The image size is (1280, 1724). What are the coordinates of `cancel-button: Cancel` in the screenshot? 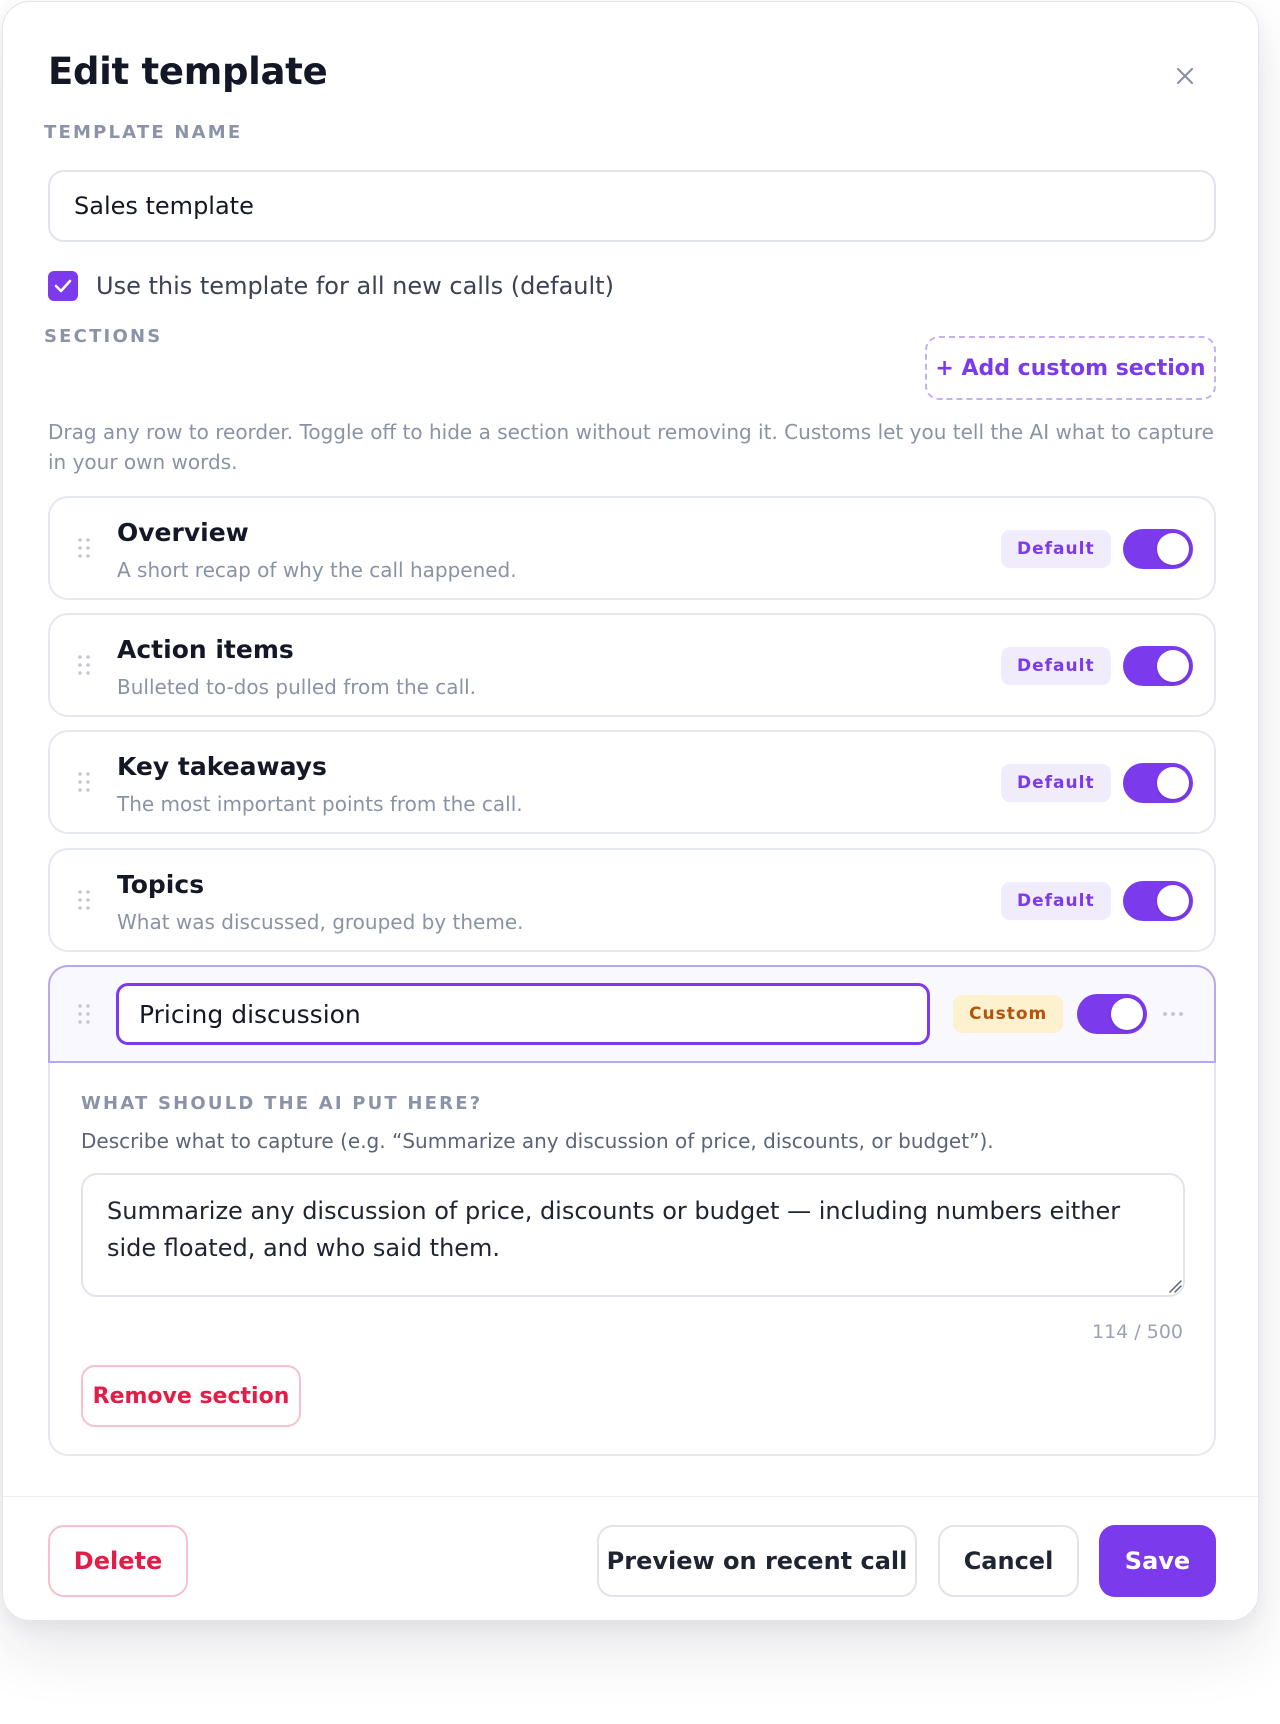 It's located at (1008, 1561).